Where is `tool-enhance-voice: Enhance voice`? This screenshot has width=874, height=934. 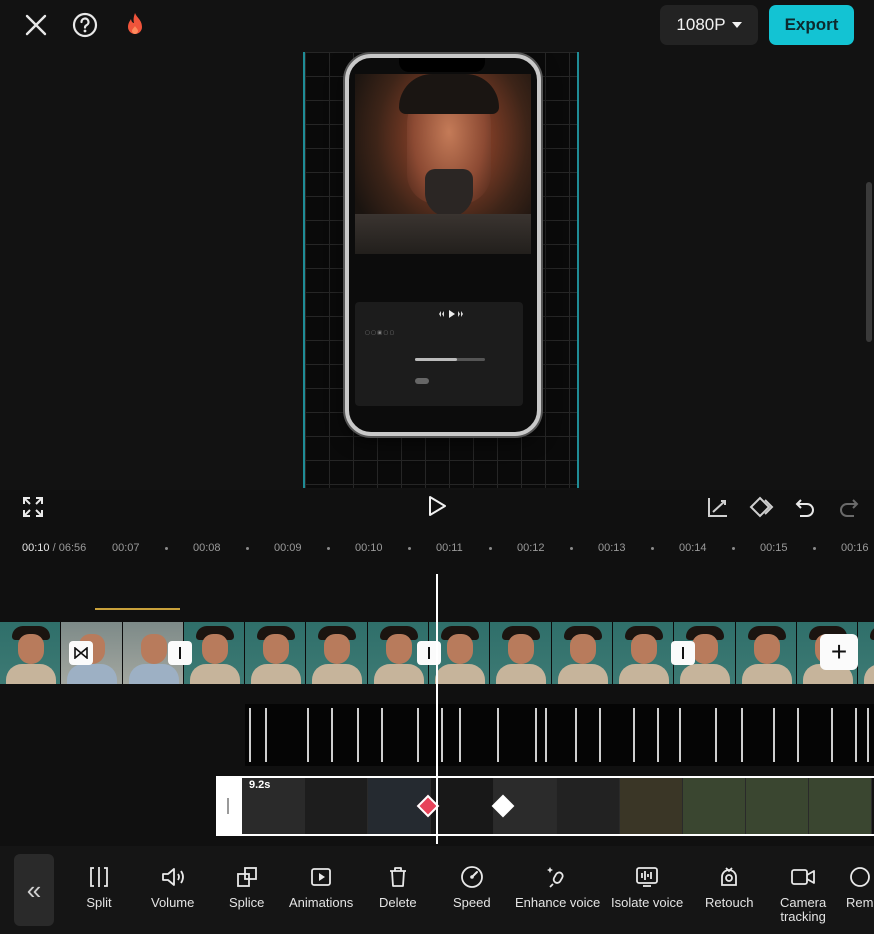
tool-enhance-voice: Enhance voice is located at coordinates (557, 887).